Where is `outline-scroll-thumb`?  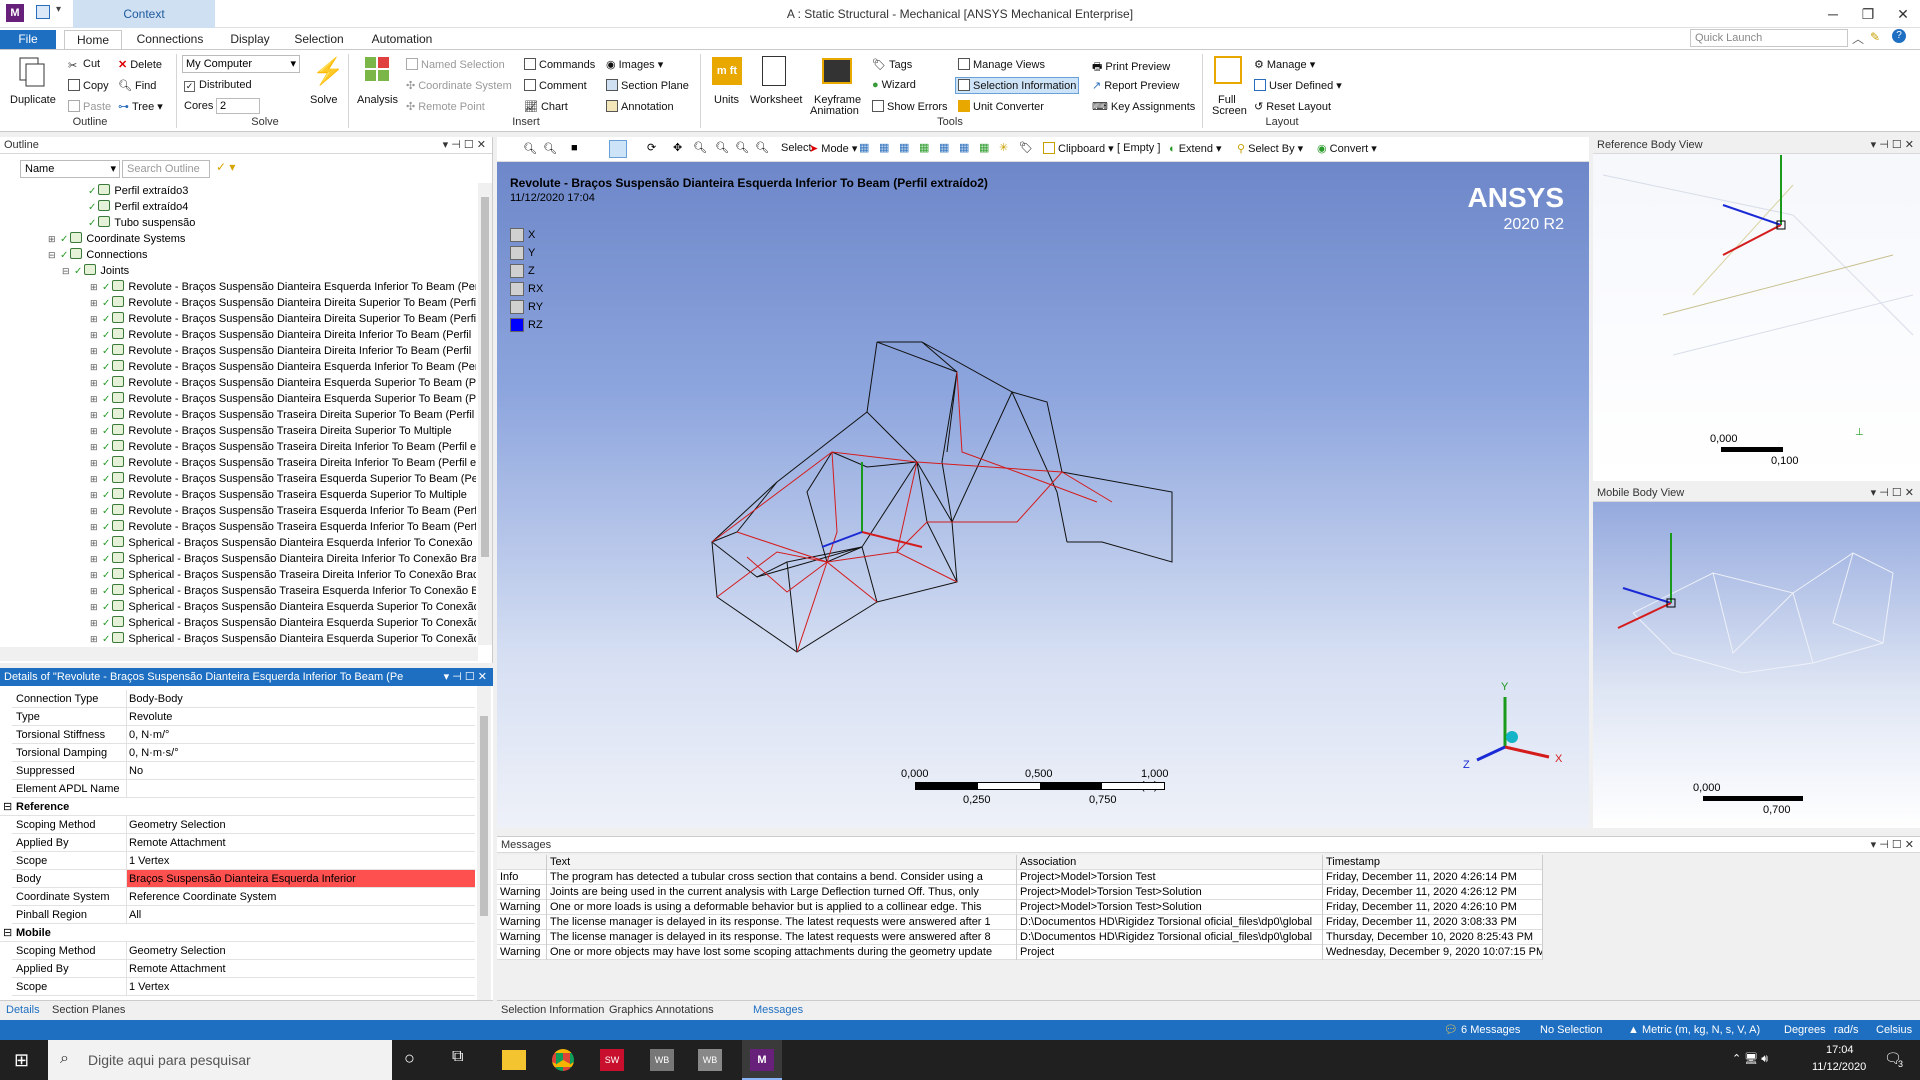
outline-scroll-thumb is located at coordinates (485, 377).